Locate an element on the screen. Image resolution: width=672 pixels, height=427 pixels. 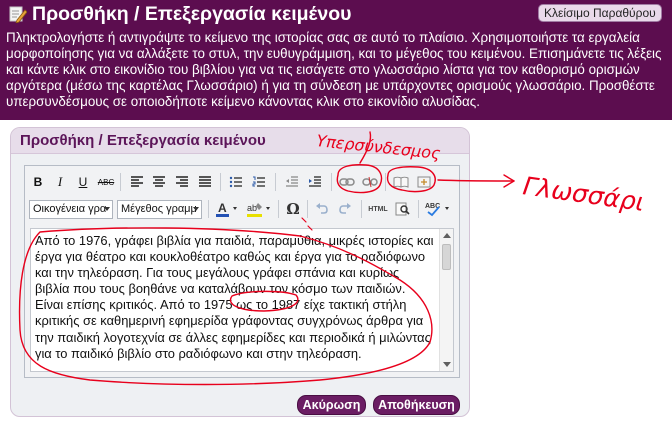
redo-button is located at coordinates (345, 209).